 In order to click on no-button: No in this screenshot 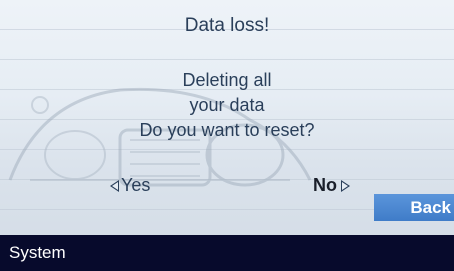, I will do `click(331, 185)`.